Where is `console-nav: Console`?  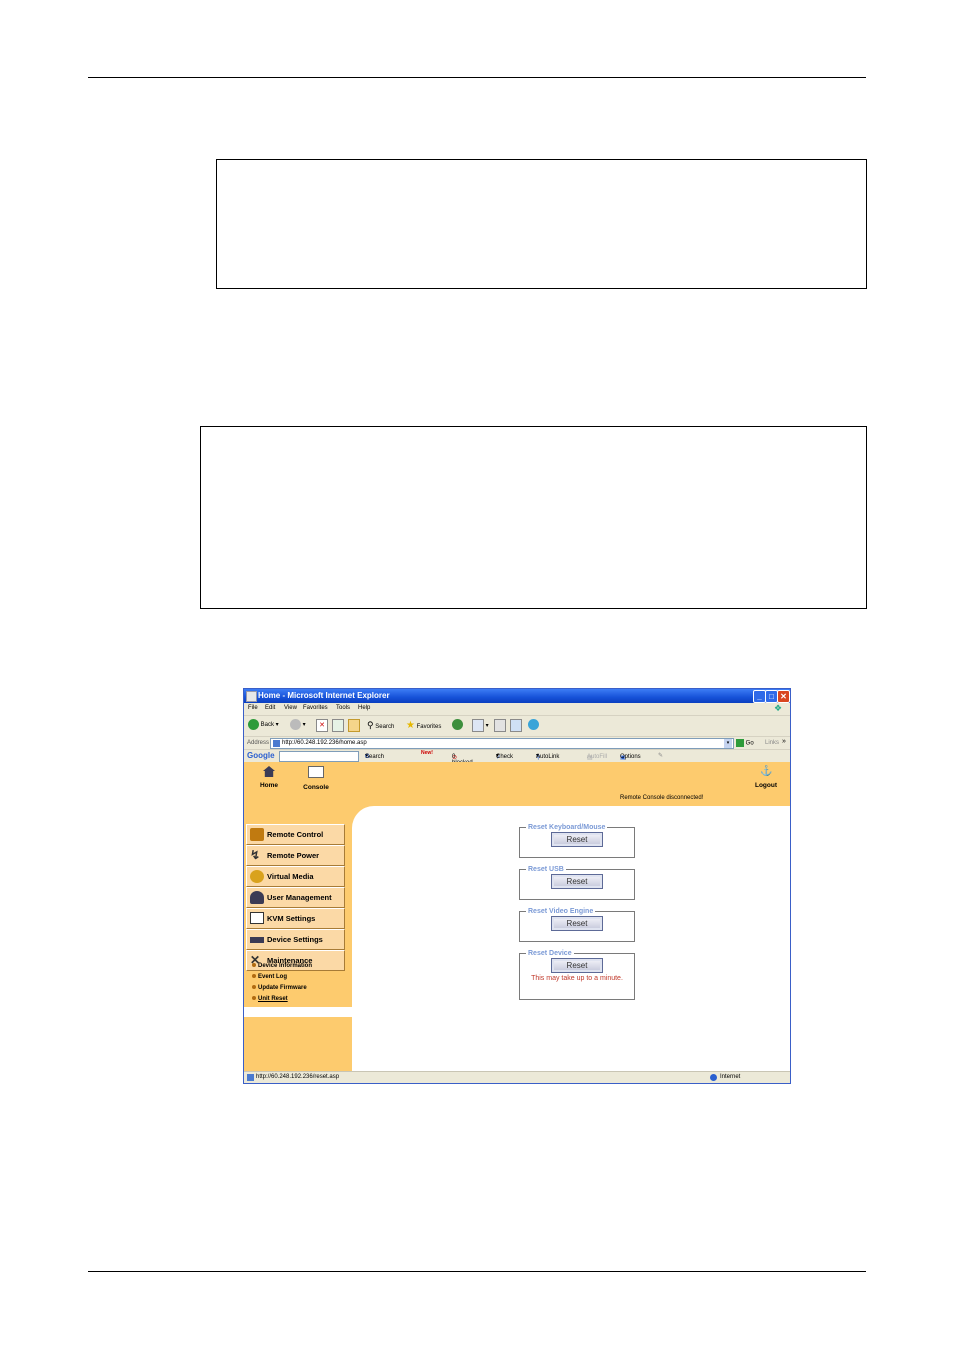
console-nav: Console is located at coordinates (316, 778).